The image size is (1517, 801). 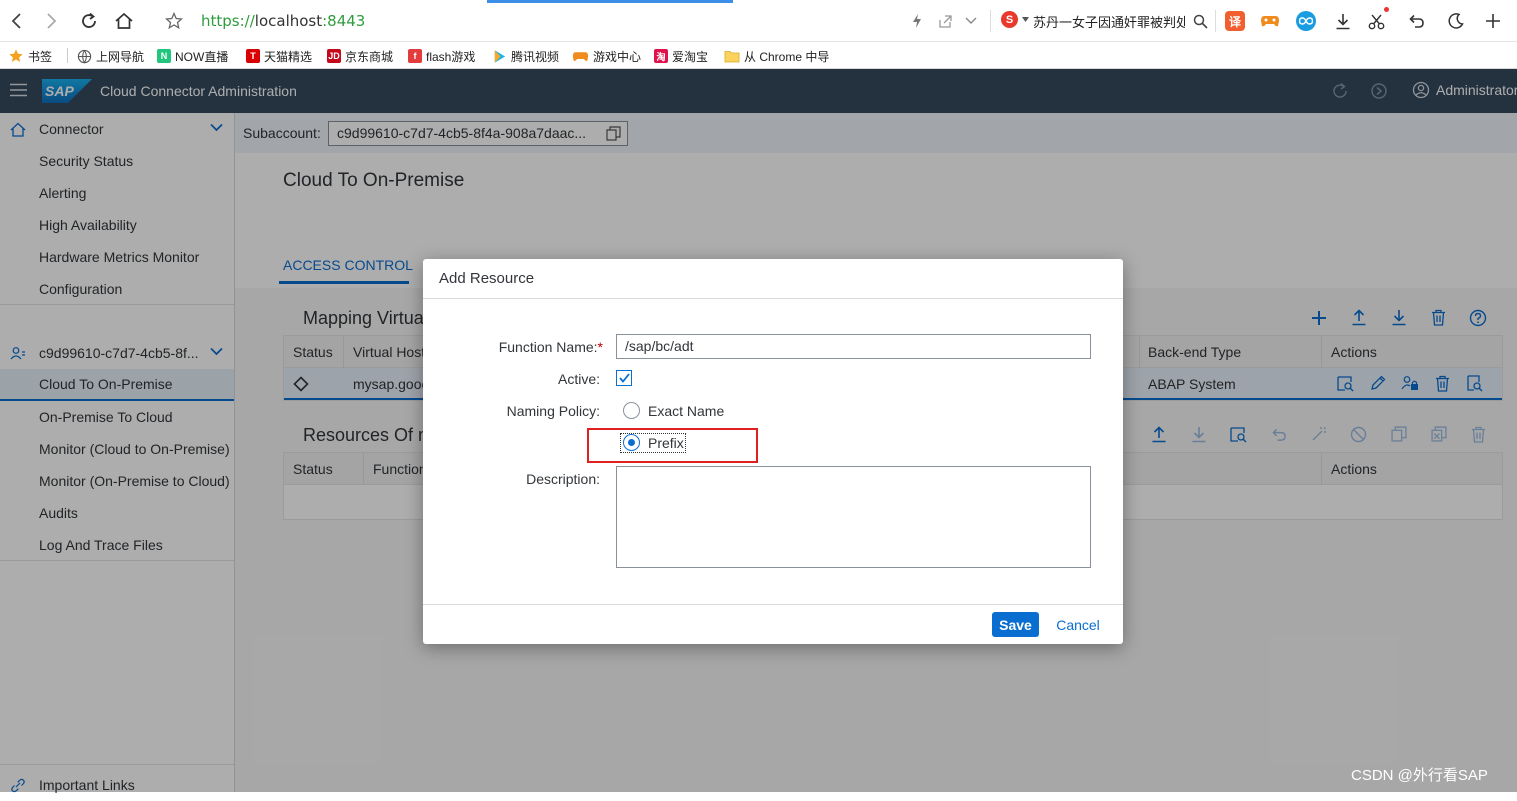 What do you see at coordinates (661, 56) in the screenshot?
I see `taobao-icon: 淘` at bounding box center [661, 56].